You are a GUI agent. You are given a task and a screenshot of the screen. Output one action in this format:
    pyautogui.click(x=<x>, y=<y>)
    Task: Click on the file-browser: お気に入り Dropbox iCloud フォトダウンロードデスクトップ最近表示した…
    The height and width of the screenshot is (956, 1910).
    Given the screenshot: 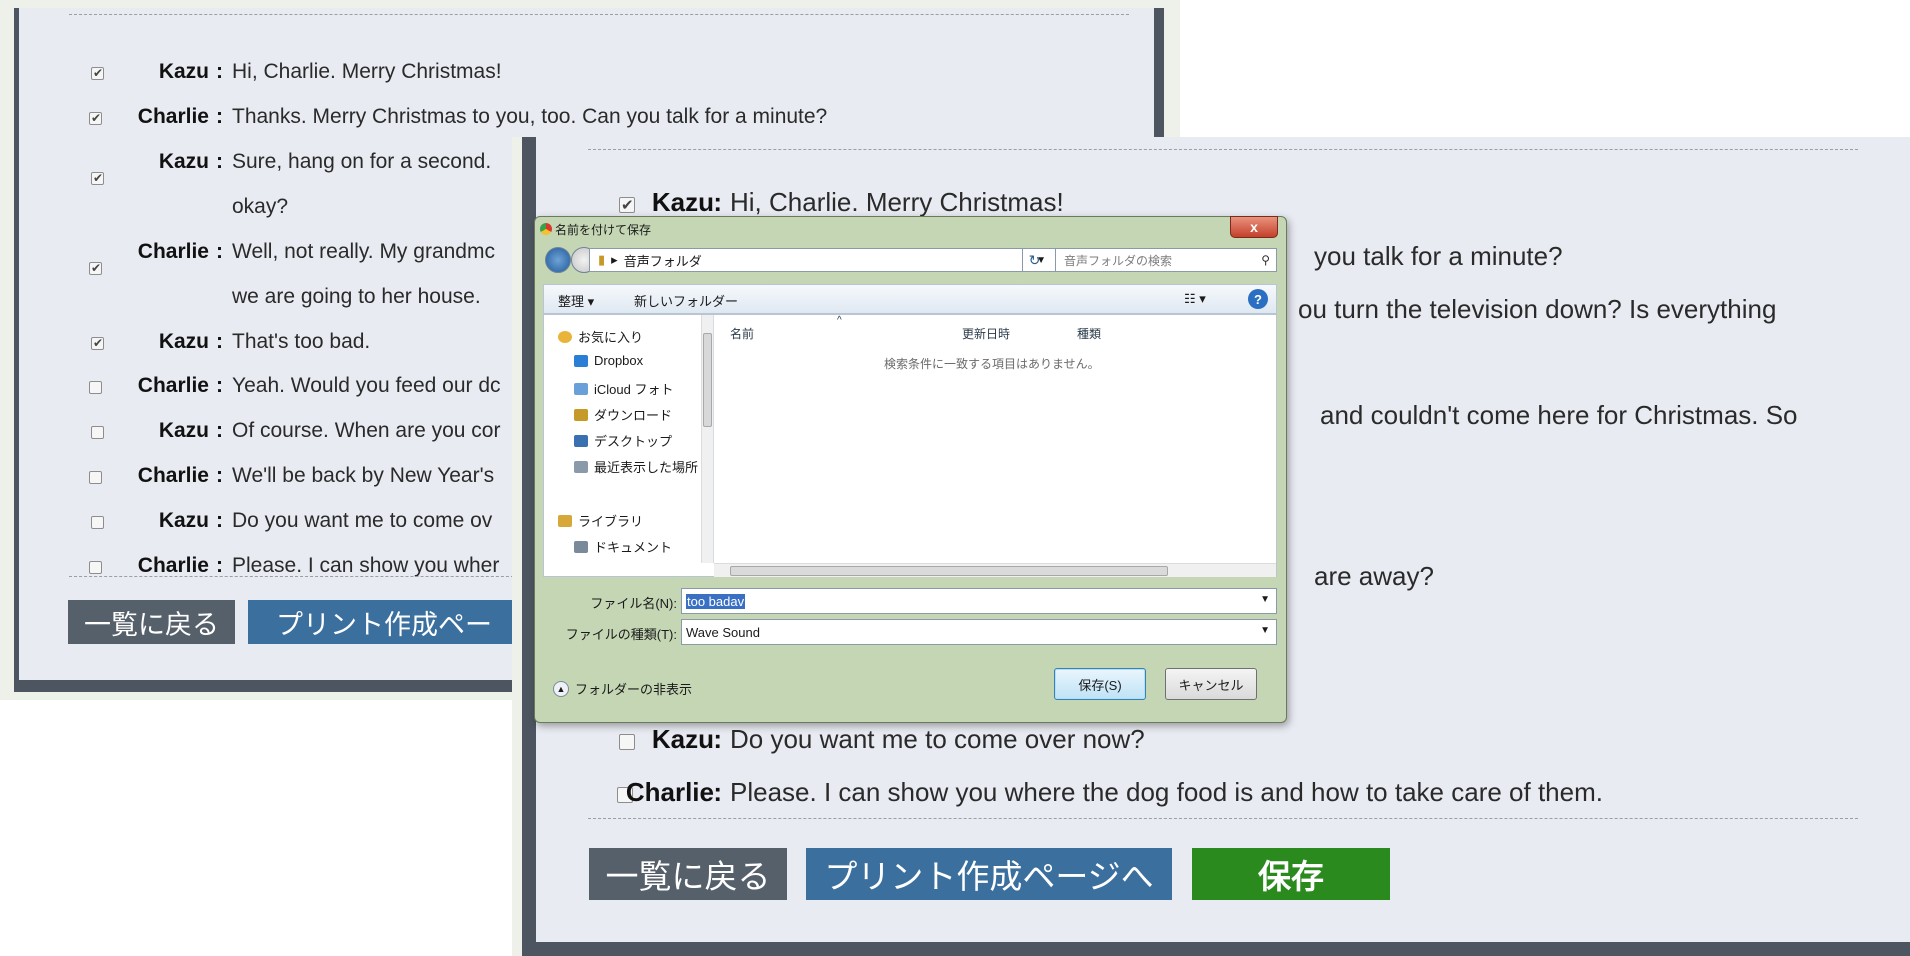 What is the action you would take?
    pyautogui.click(x=910, y=445)
    